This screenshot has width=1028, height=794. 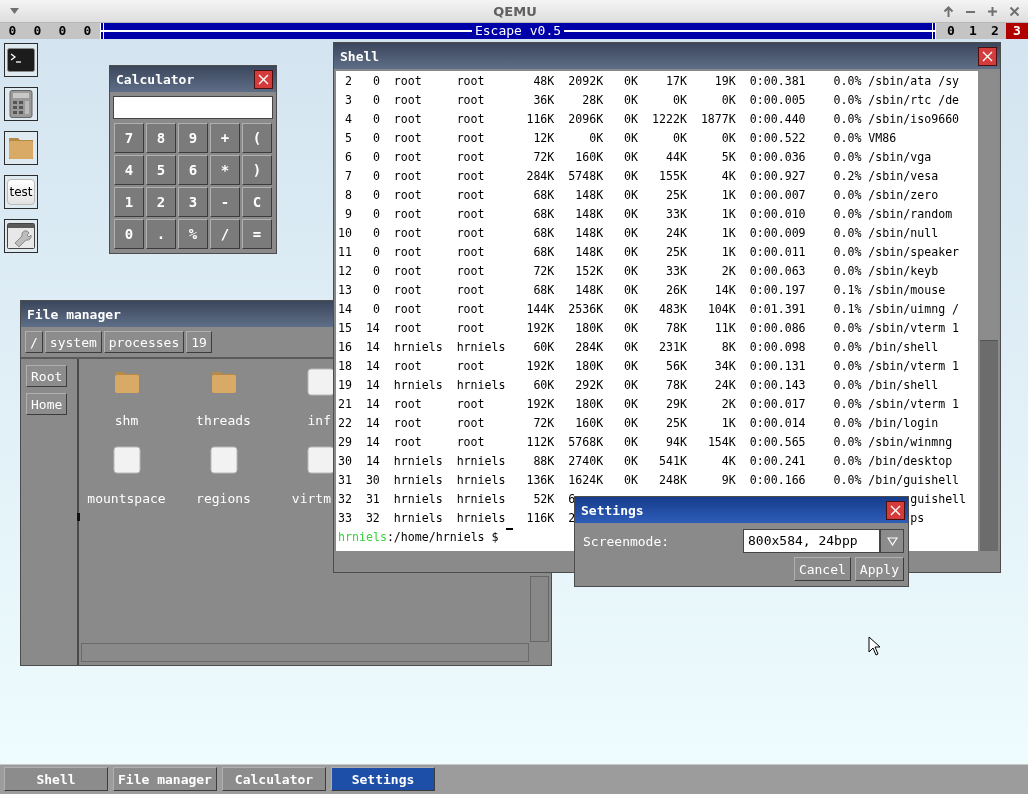 I want to click on scrollbar-thumb, so click(x=989, y=445).